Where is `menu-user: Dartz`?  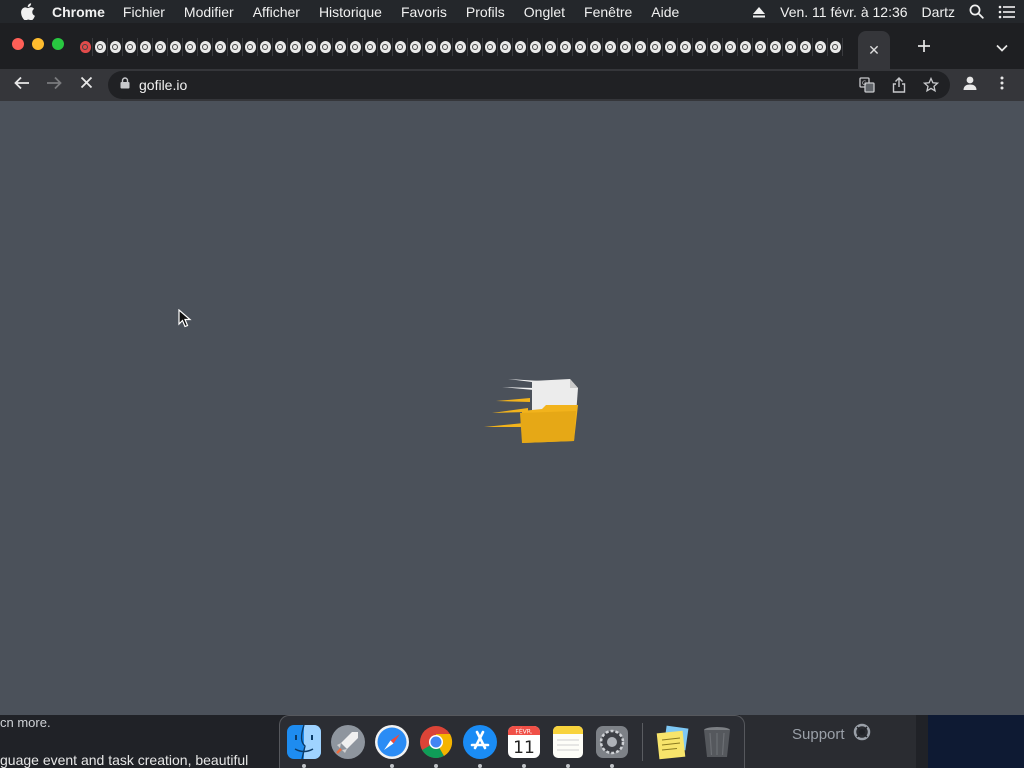 menu-user: Dartz is located at coordinates (938, 12).